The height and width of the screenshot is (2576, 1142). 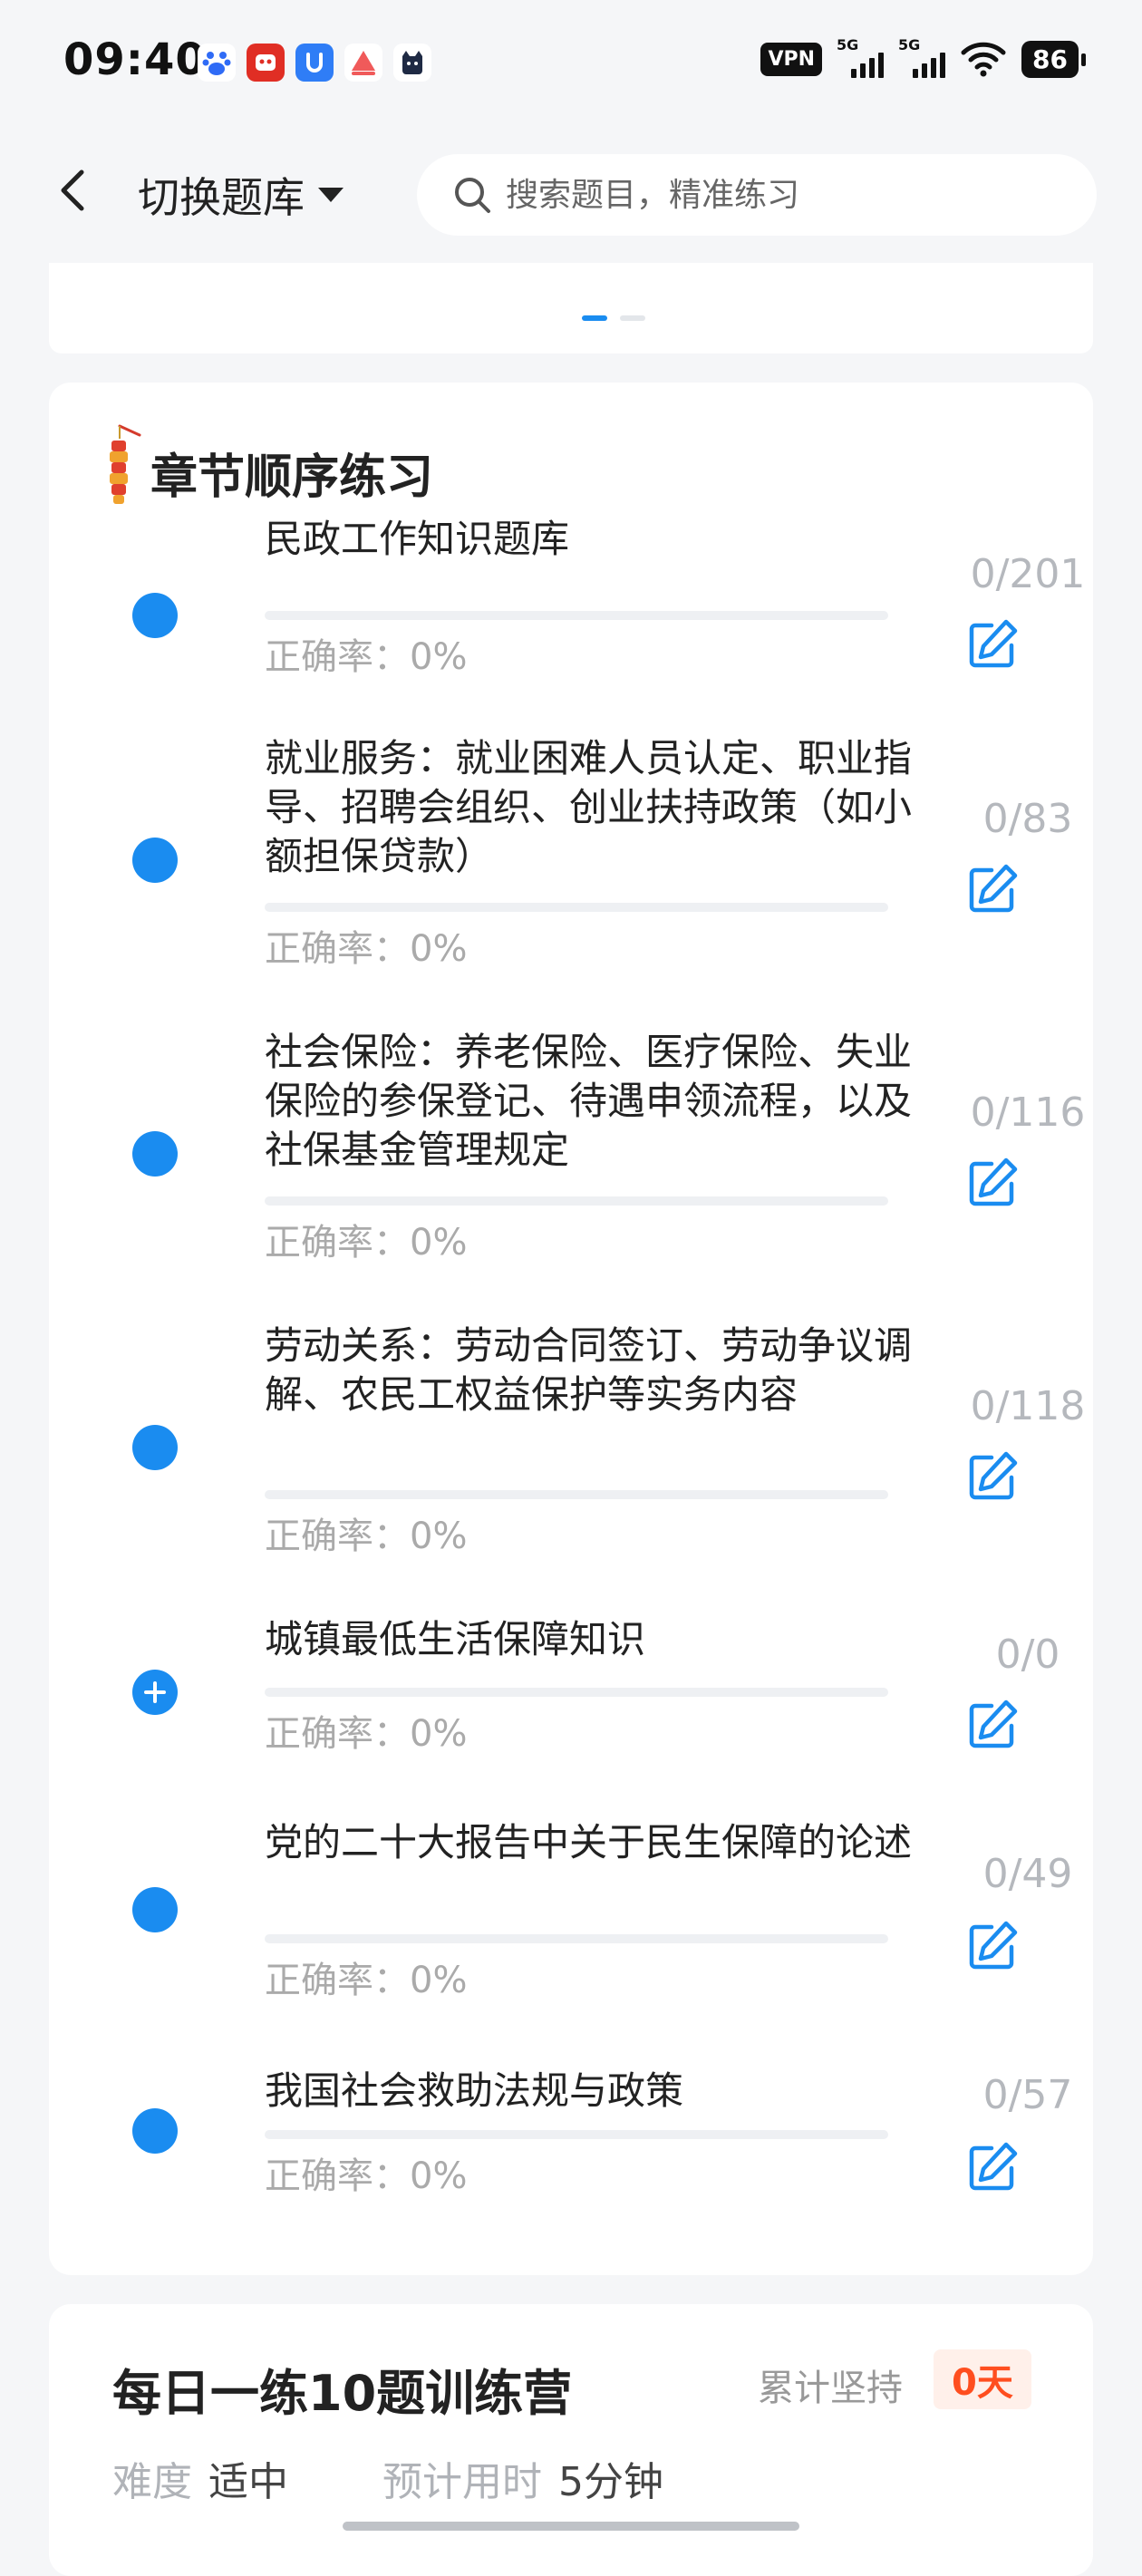 What do you see at coordinates (1053, 59) in the screenshot?
I see `battery-indicator: 86` at bounding box center [1053, 59].